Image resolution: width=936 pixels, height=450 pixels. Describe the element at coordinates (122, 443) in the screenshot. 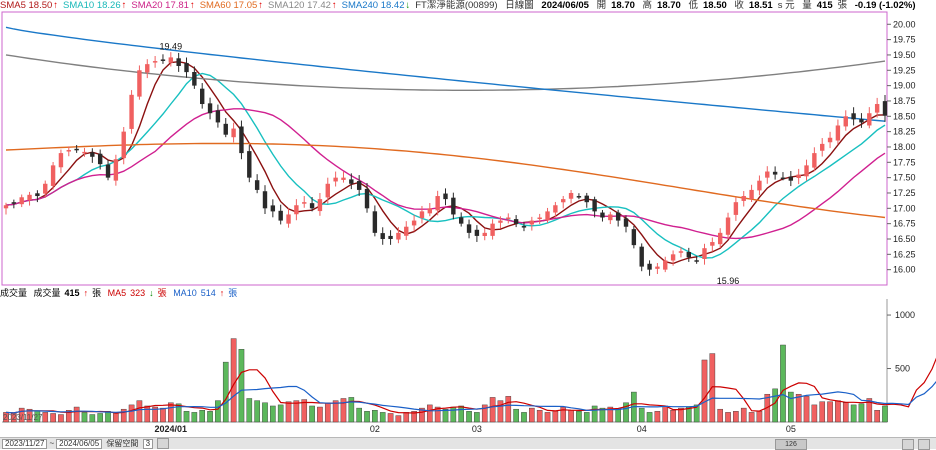

I see `keep-space-label: 保留空間` at that location.